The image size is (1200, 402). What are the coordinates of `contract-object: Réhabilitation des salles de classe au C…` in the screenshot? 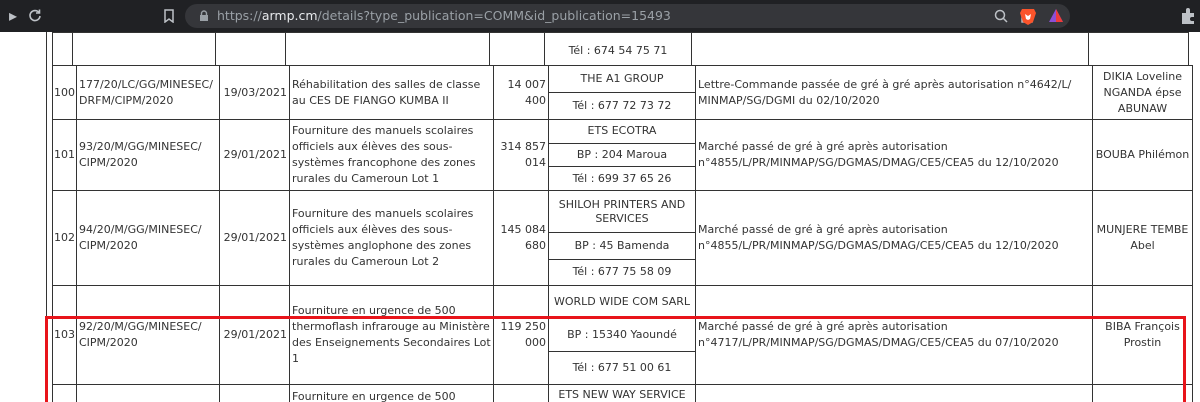 It's located at (391, 92).